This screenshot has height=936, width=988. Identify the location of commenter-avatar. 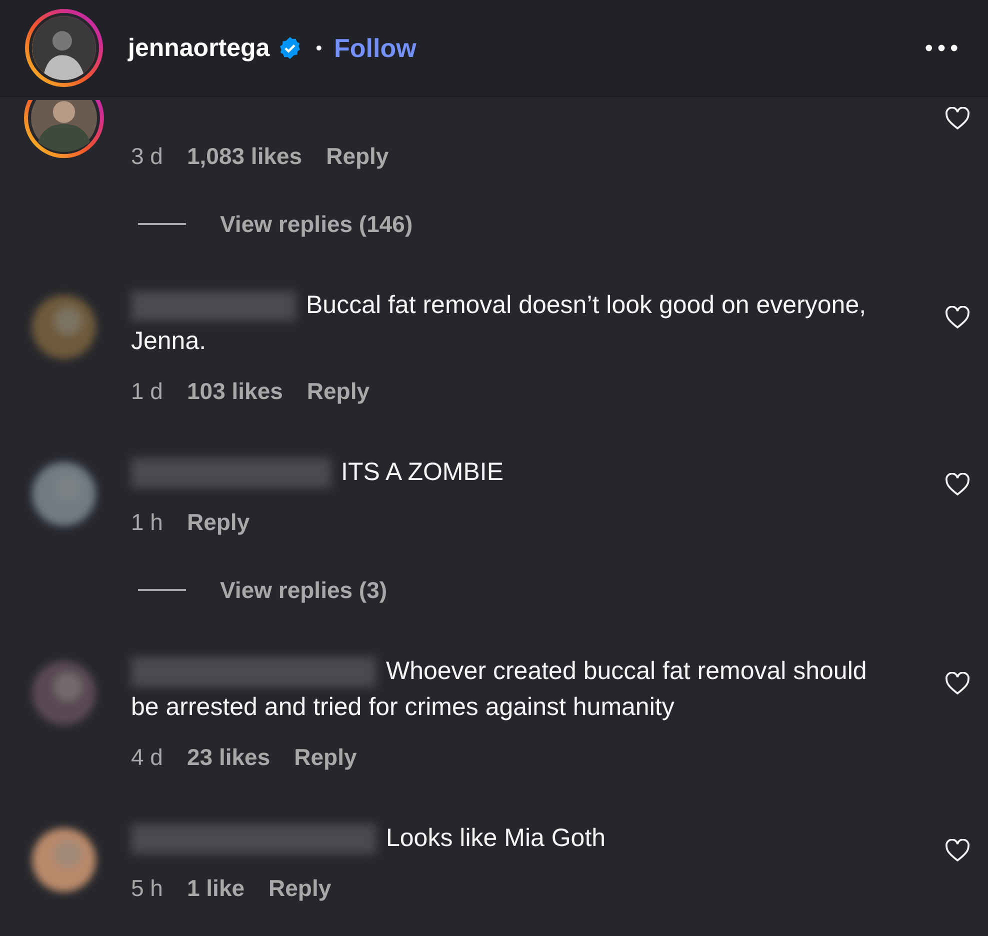
(64, 129).